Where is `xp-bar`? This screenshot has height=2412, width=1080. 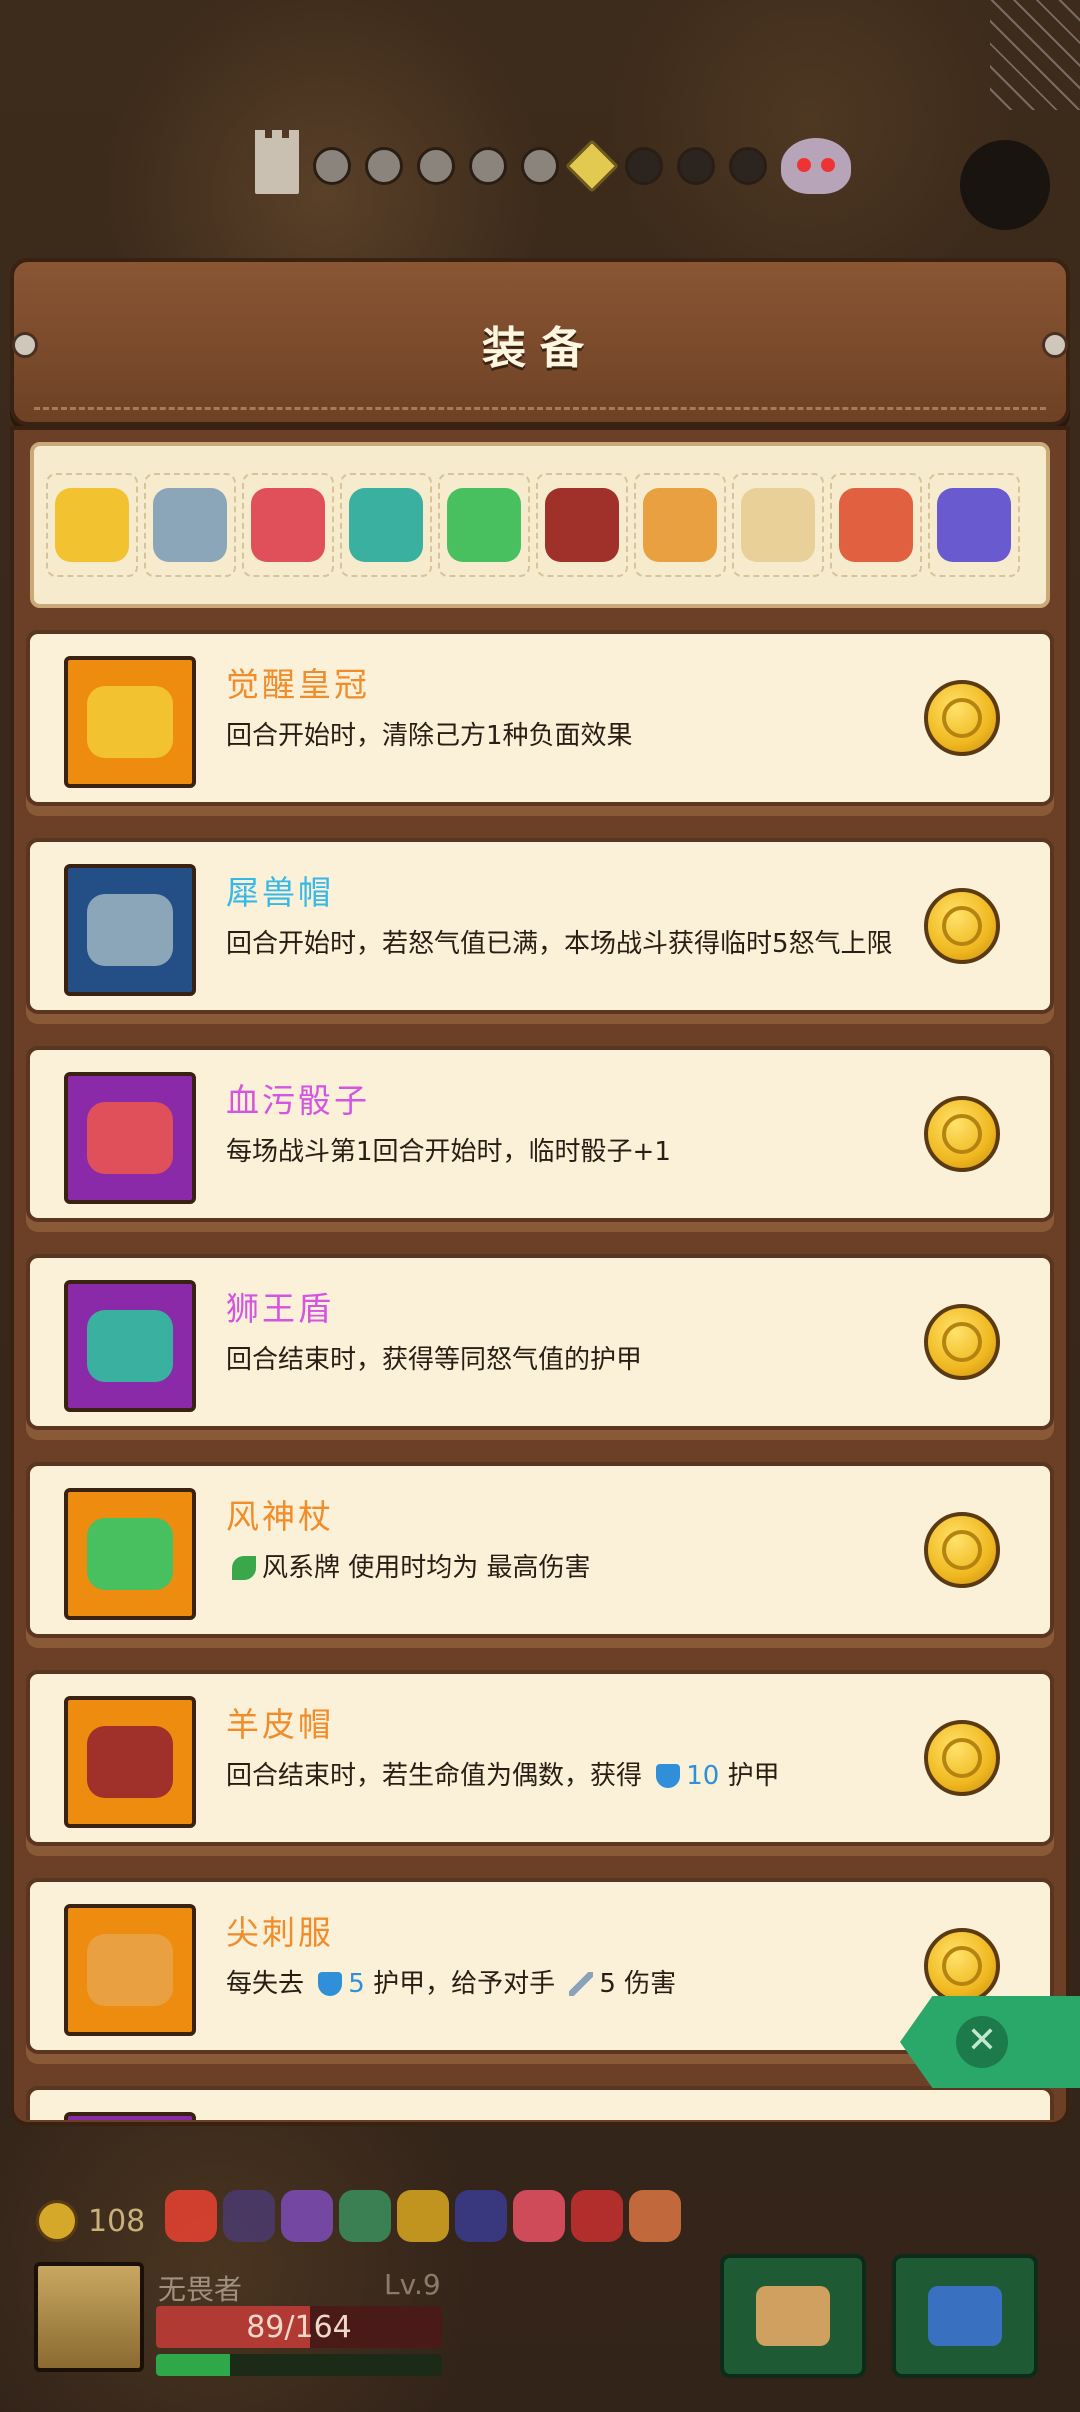
xp-bar is located at coordinates (299, 2365).